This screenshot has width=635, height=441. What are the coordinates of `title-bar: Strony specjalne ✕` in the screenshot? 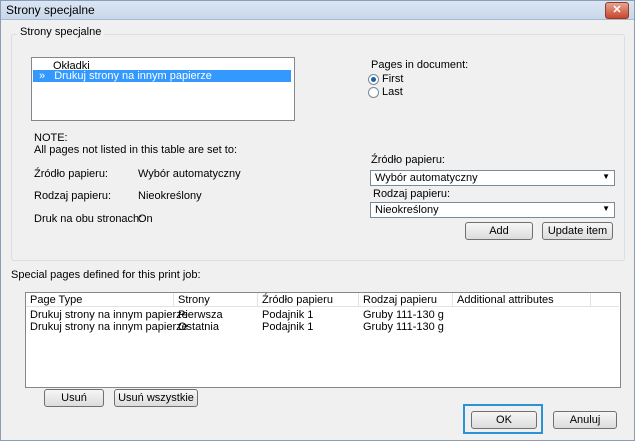 It's located at (317, 10).